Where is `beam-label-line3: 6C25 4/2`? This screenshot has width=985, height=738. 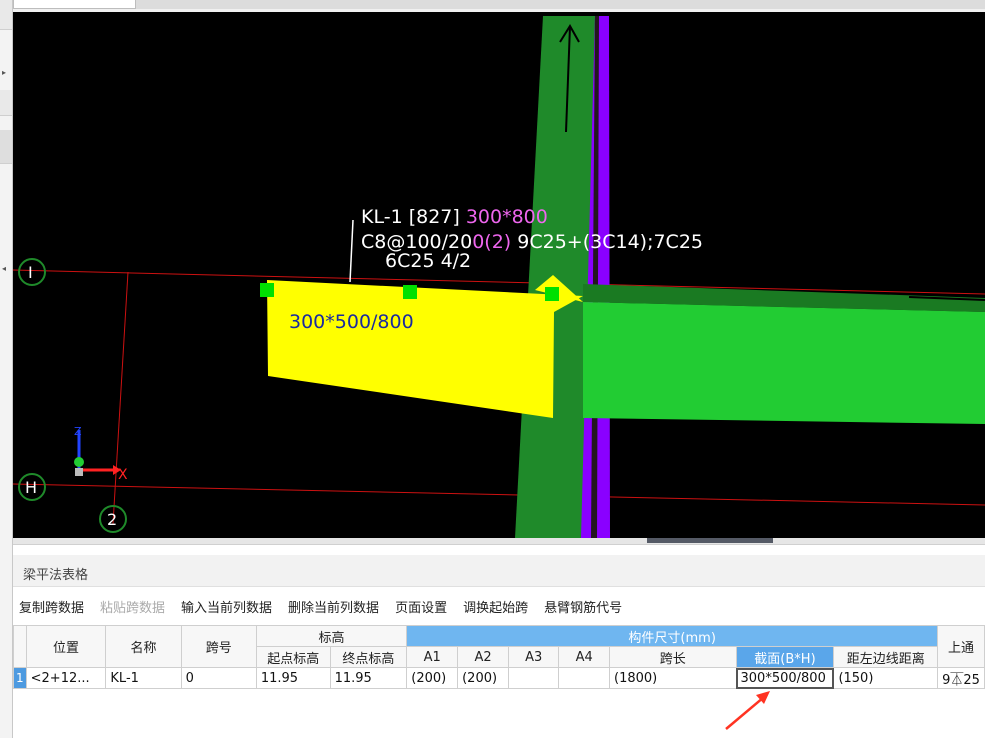 beam-label-line3: 6C25 4/2 is located at coordinates (428, 261).